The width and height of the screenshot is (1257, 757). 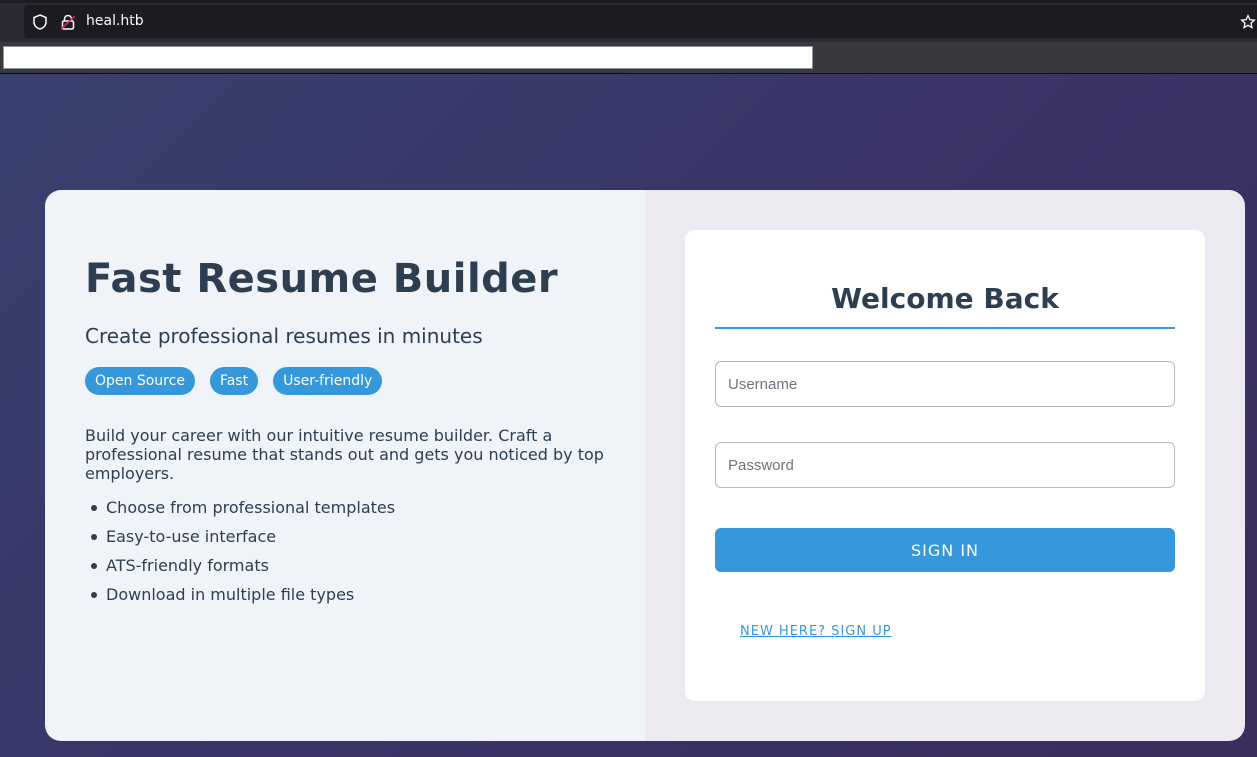 What do you see at coordinates (115, 21) in the screenshot?
I see `url-text: heal.htb` at bounding box center [115, 21].